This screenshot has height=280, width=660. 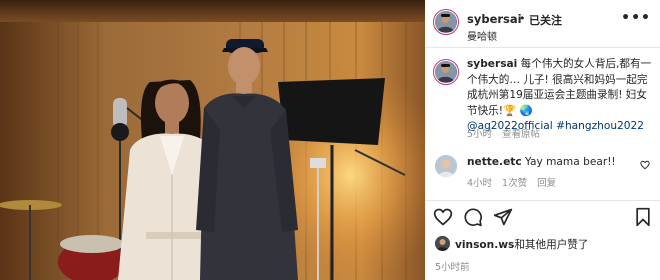 I want to click on comment-like-count: 1次赞, so click(x=514, y=183).